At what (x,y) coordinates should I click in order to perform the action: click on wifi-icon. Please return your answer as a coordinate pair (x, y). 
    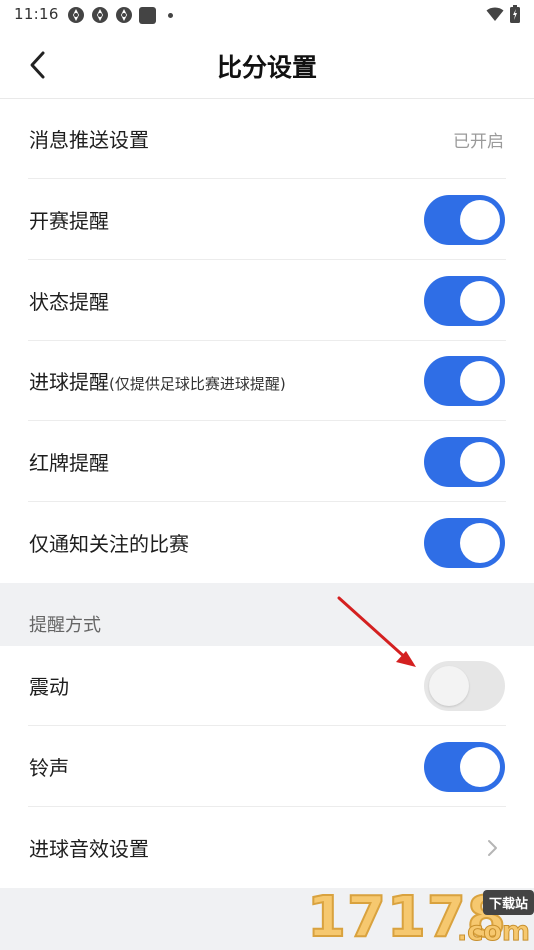
    Looking at the image, I should click on (495, 16).